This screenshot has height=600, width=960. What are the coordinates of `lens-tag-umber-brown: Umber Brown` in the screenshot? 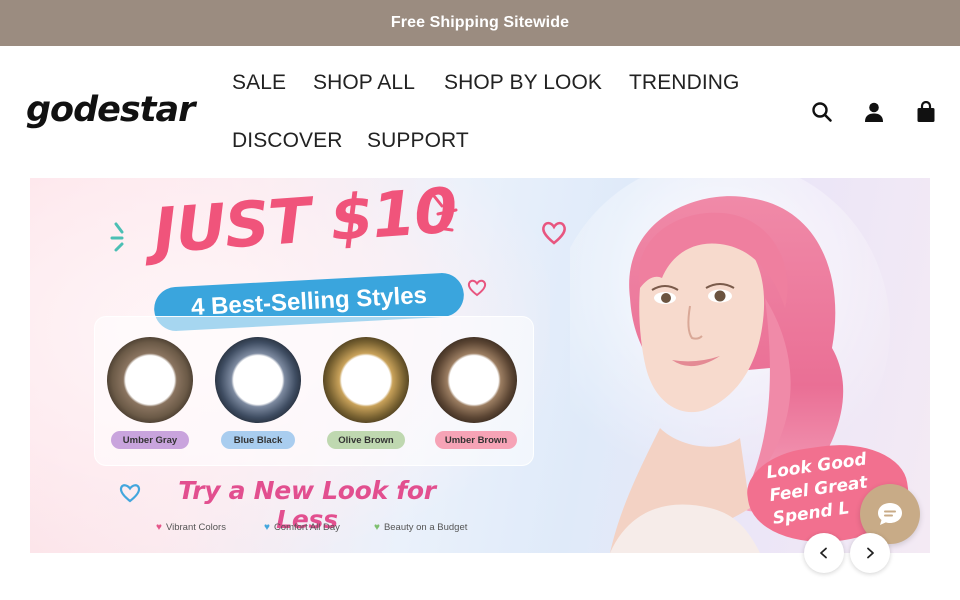 It's located at (476, 440).